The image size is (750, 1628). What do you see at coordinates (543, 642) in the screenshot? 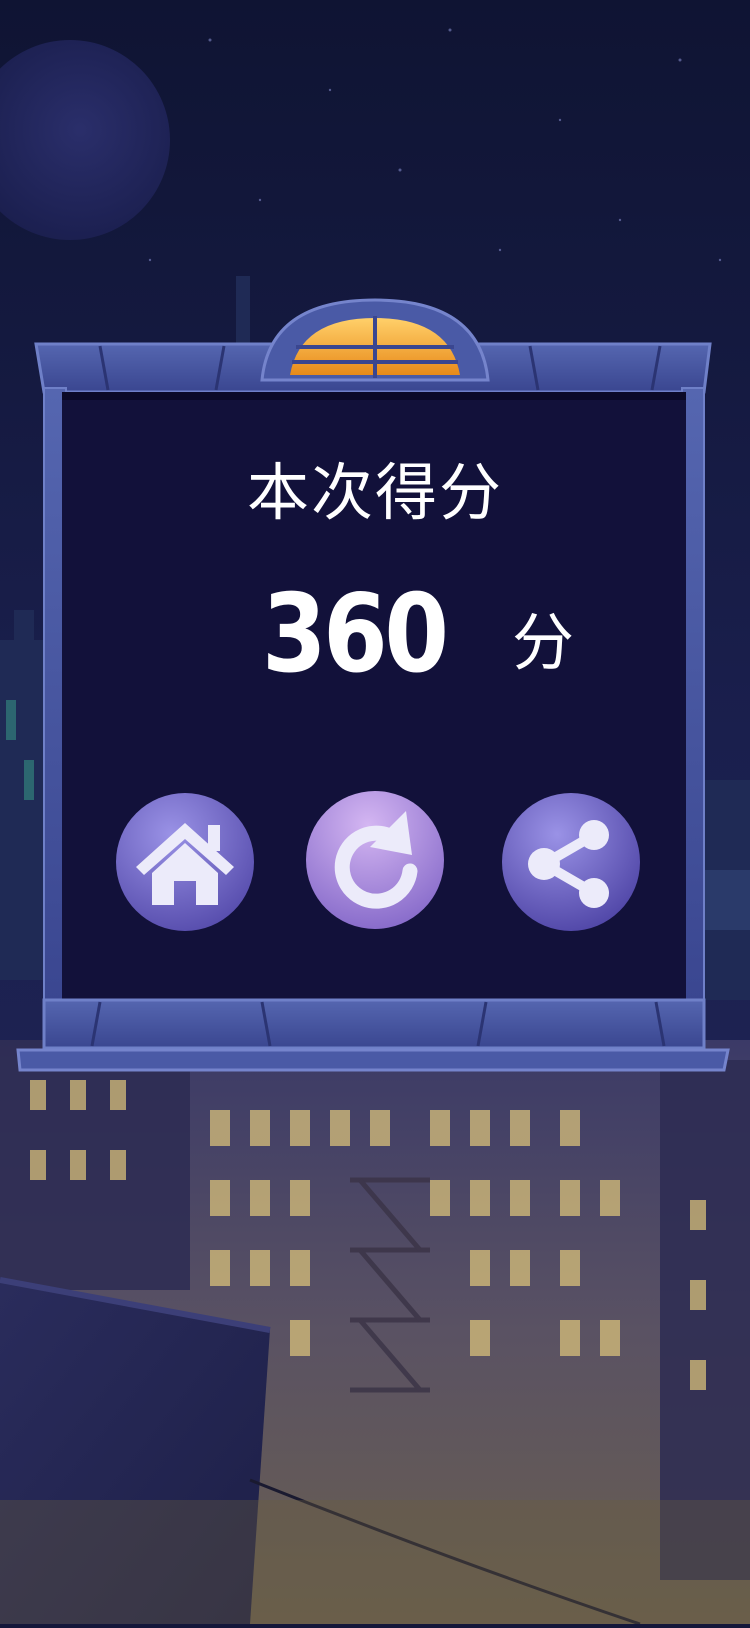
I see `score-unit: 分` at bounding box center [543, 642].